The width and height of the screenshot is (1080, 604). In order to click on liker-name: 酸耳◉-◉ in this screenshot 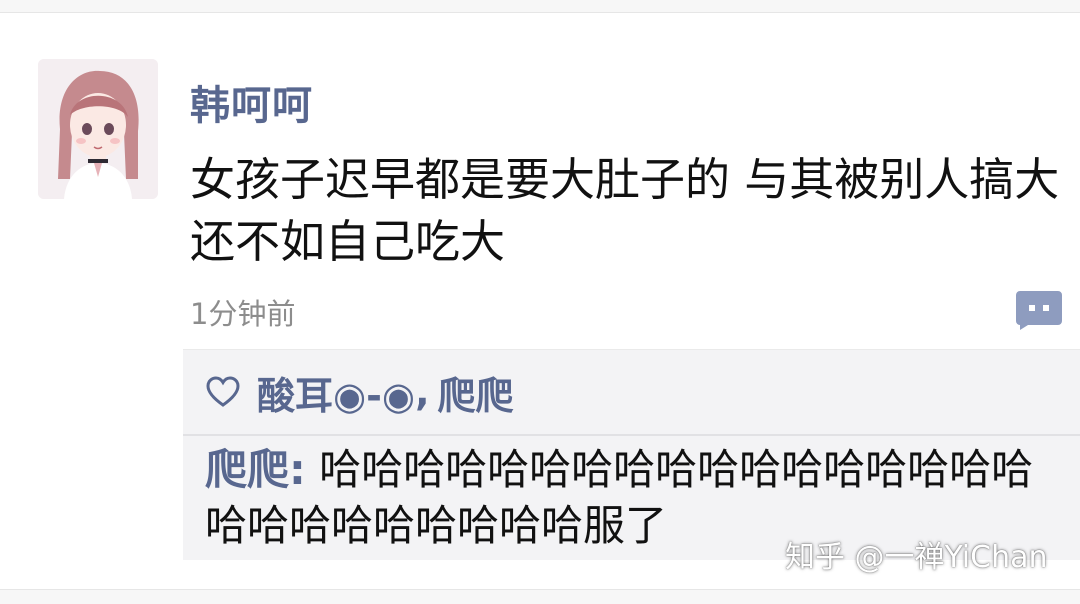, I will do `click(336, 392)`.